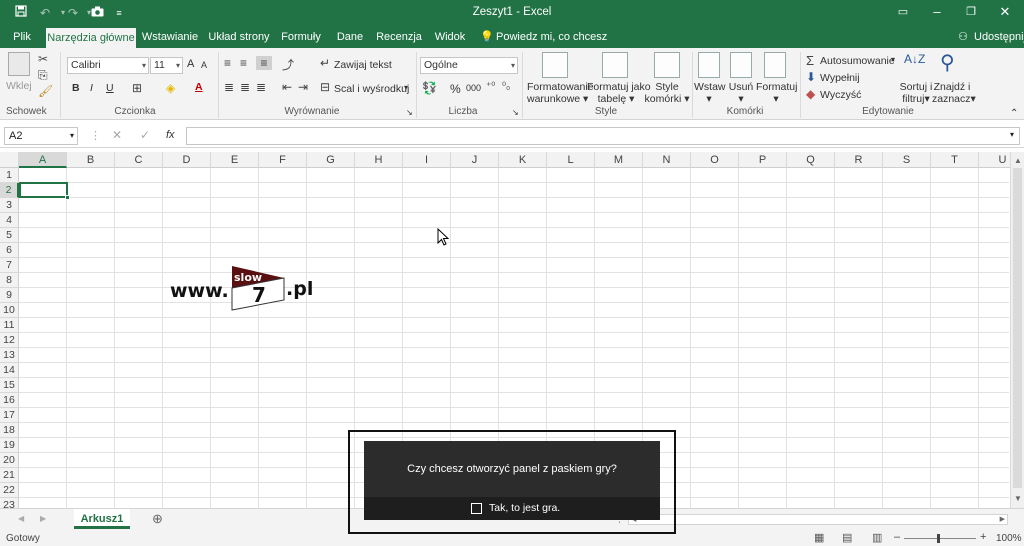  I want to click on normal-view-icon: ▦, so click(819, 537).